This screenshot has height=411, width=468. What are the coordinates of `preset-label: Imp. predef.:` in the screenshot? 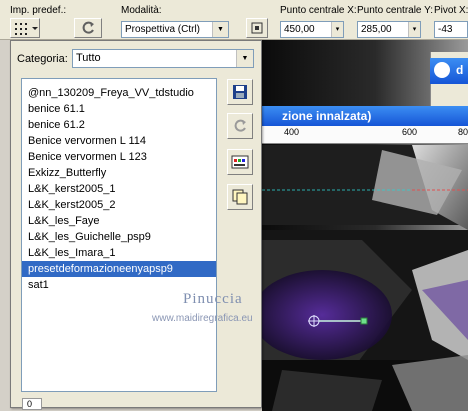 It's located at (38, 10).